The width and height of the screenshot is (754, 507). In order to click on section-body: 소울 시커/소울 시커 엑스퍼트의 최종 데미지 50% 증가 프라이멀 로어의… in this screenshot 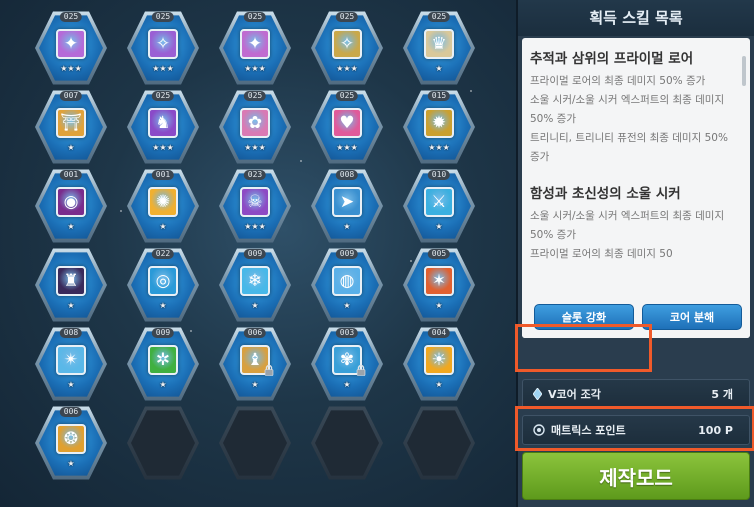, I will do `click(630, 235)`.